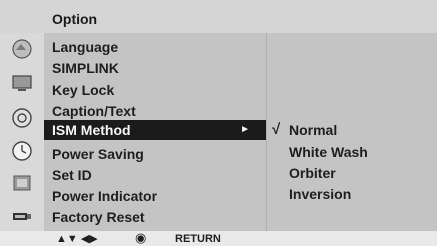  Describe the element at coordinates (155, 217) in the screenshot. I see `menu-item-factory-reset: Factory Reset` at that location.